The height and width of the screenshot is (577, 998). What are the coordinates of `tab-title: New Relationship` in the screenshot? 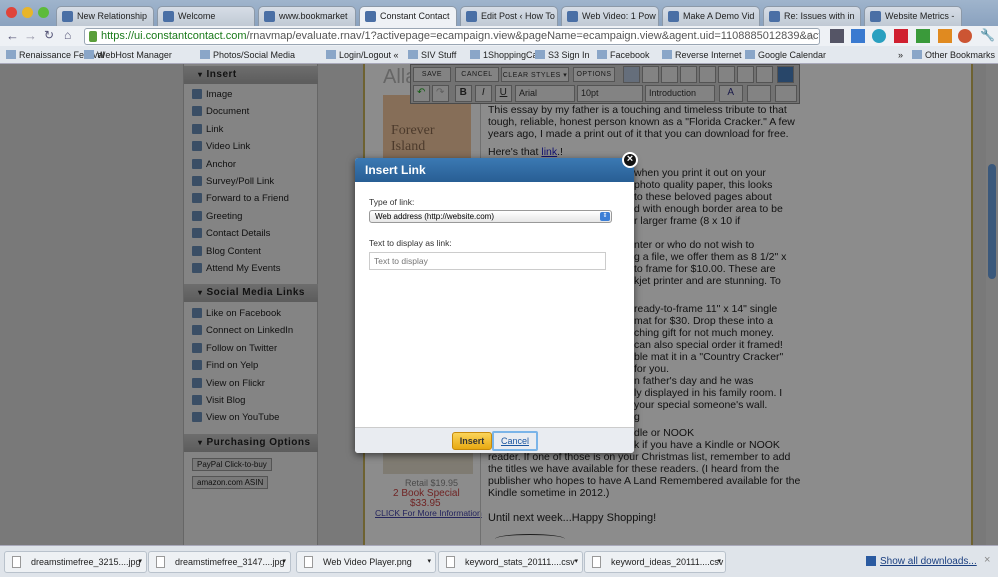 It's located at (112, 16).